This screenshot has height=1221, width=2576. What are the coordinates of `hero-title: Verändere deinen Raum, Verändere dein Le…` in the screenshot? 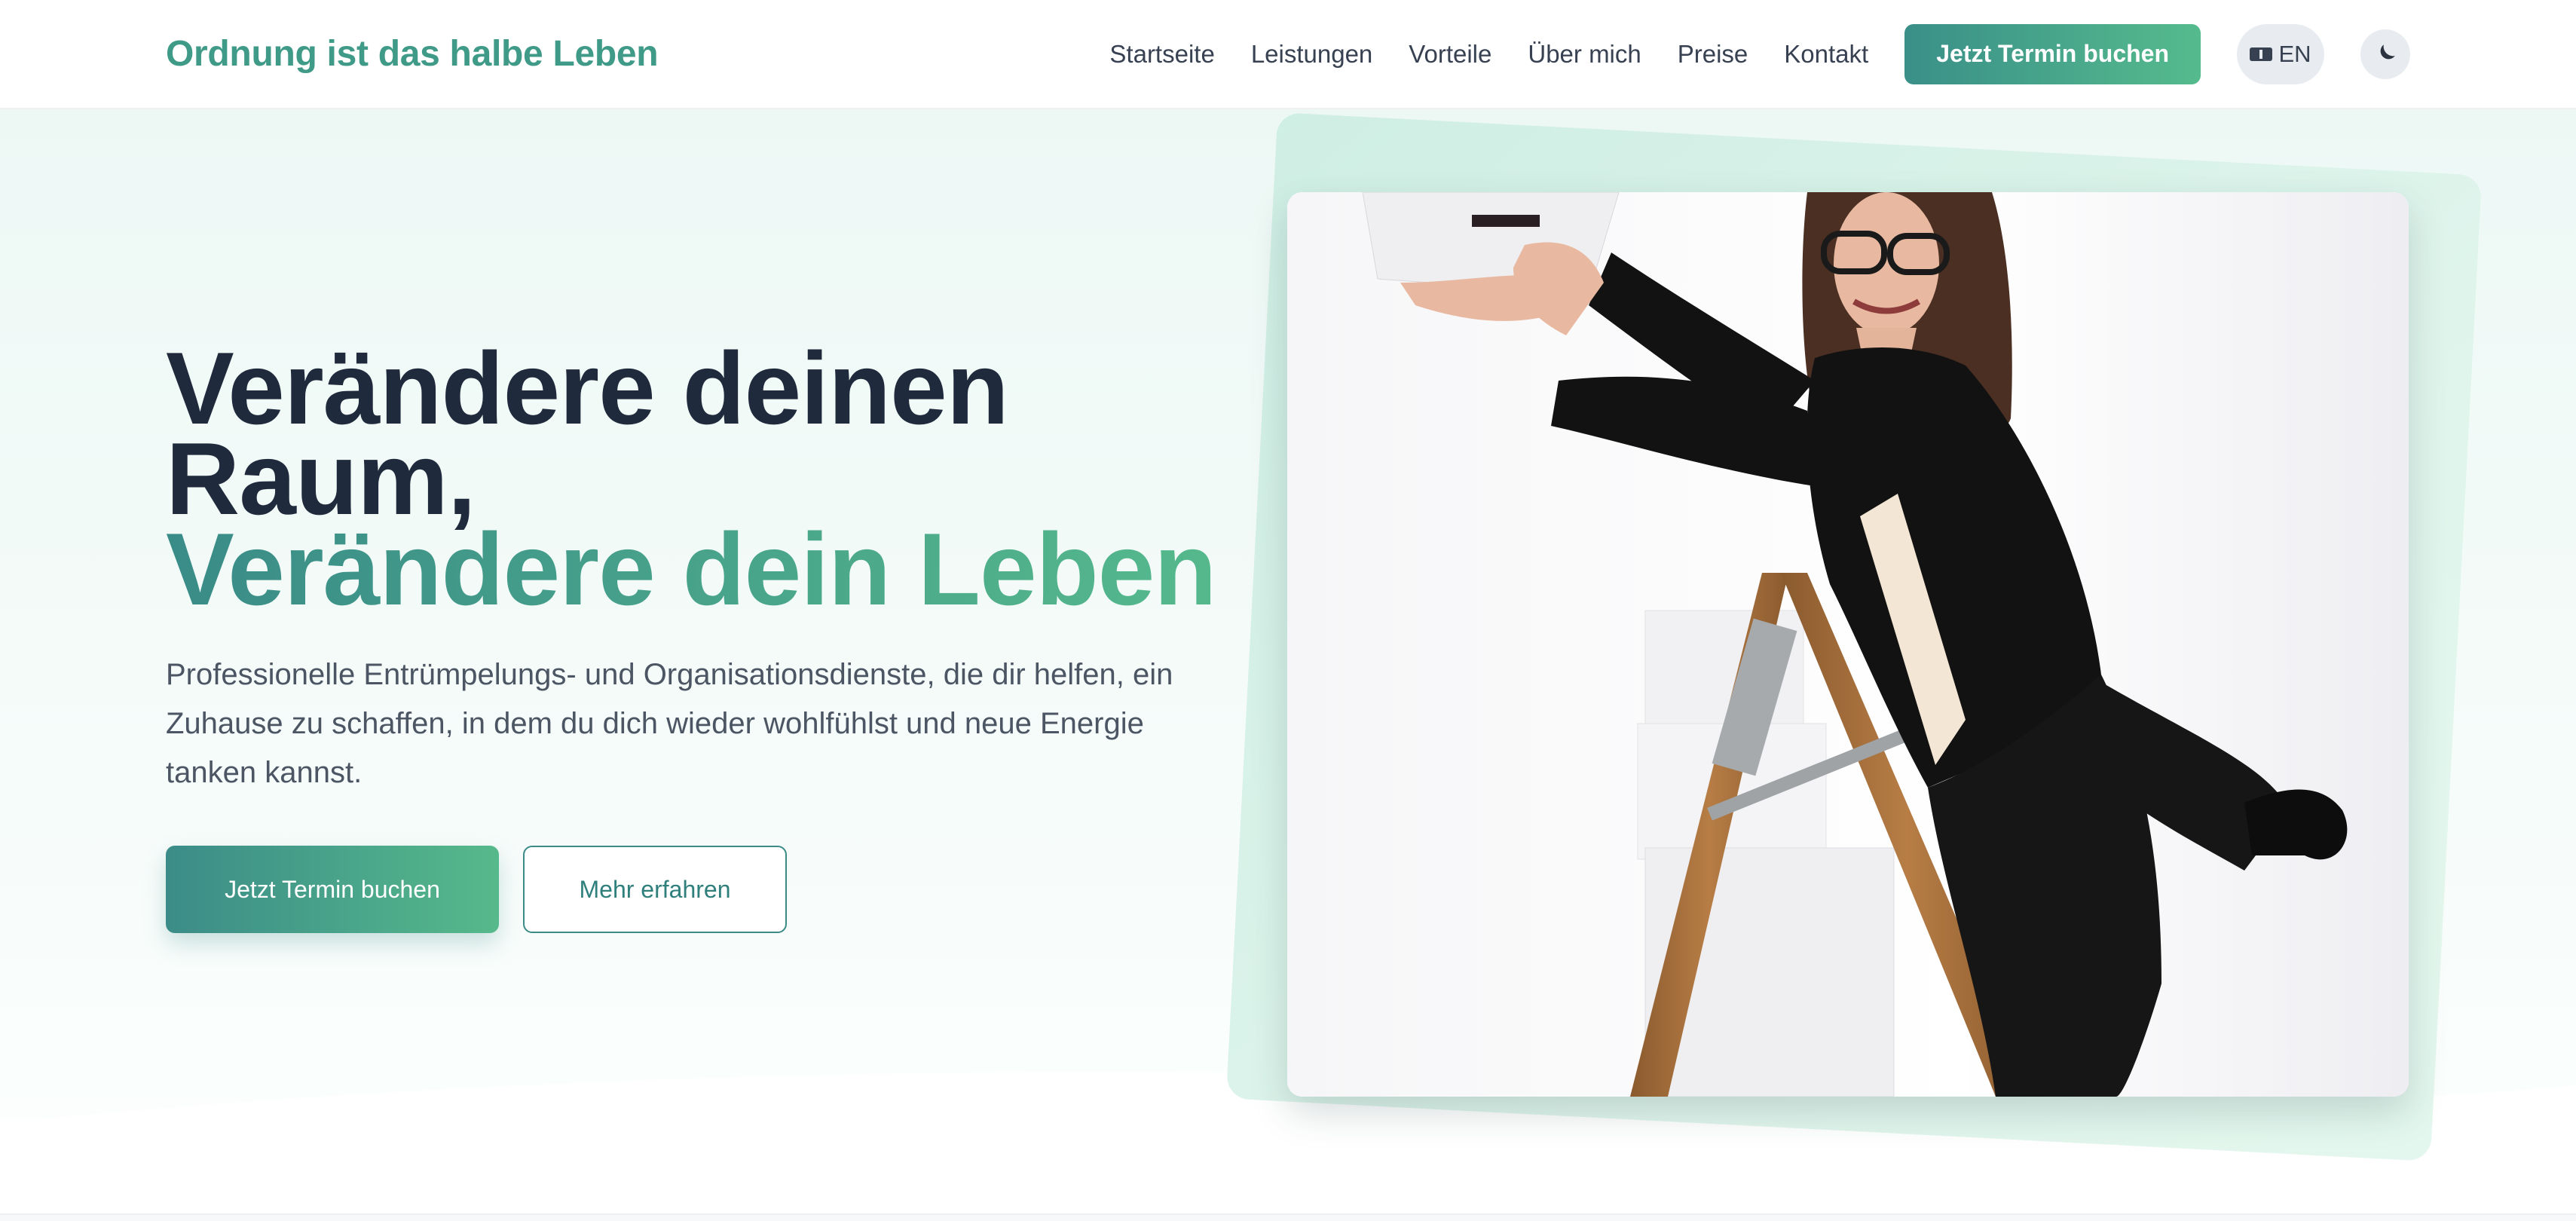 It's located at (694, 478).